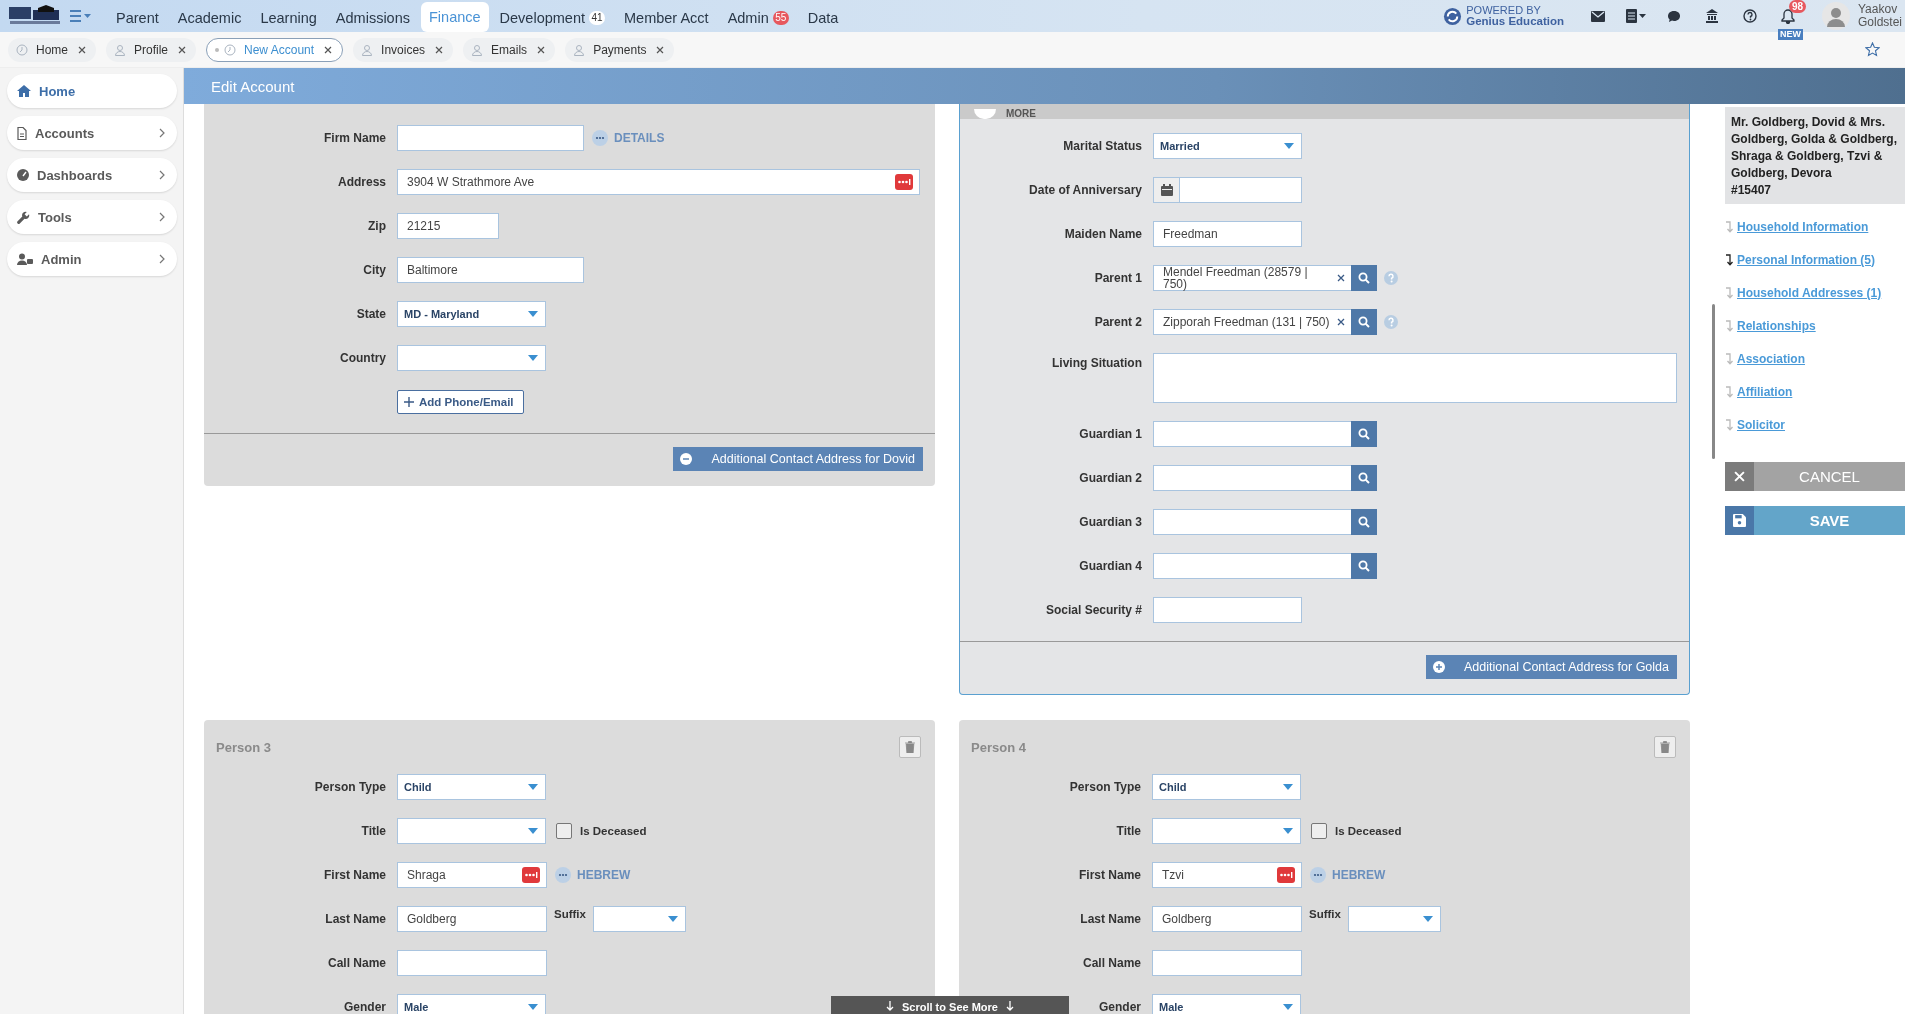 Image resolution: width=1905 pixels, height=1014 pixels. I want to click on address-field: 3904 W Strathmore Ave, so click(658, 182).